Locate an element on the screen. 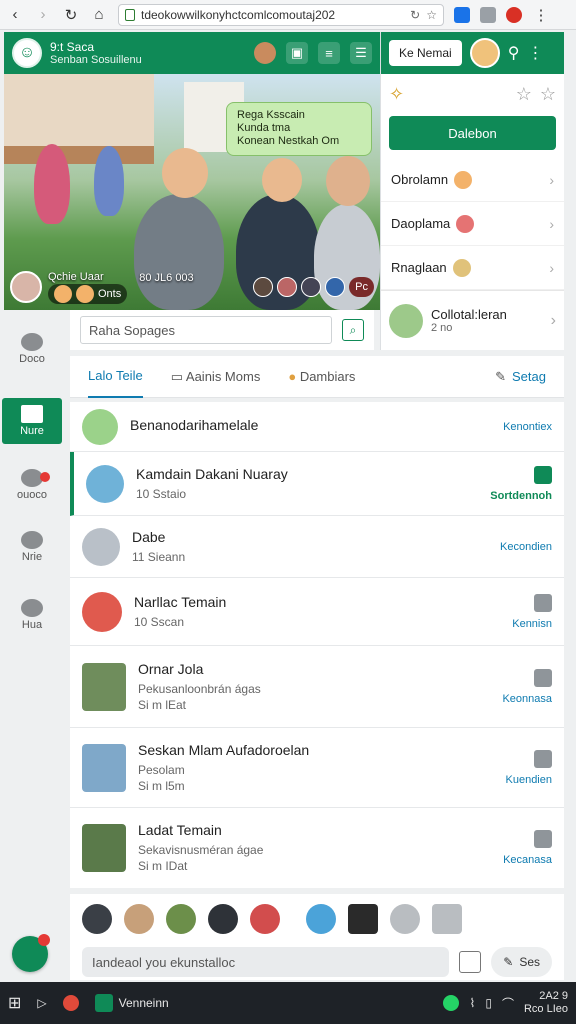 This screenshot has height=1024, width=576. contact-button: Ke Nemai is located at coordinates (425, 53).